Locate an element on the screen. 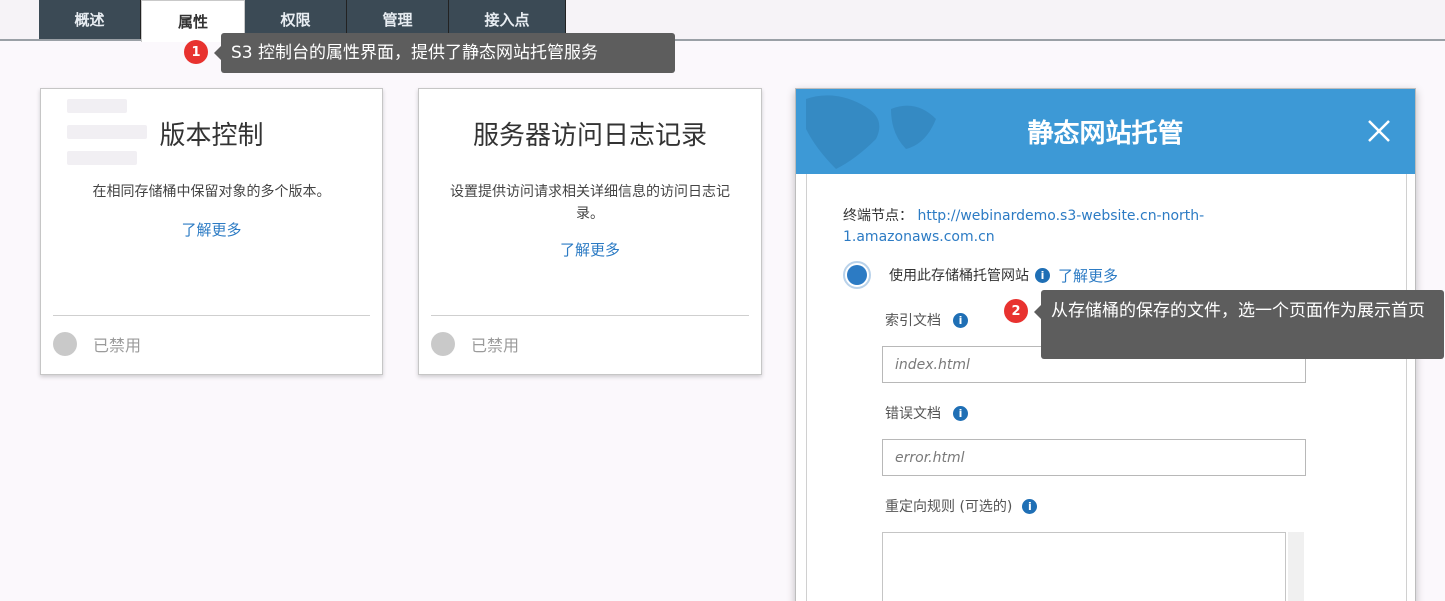 This screenshot has width=1445, height=601. callout-badge-2: 2 is located at coordinates (1016, 311).